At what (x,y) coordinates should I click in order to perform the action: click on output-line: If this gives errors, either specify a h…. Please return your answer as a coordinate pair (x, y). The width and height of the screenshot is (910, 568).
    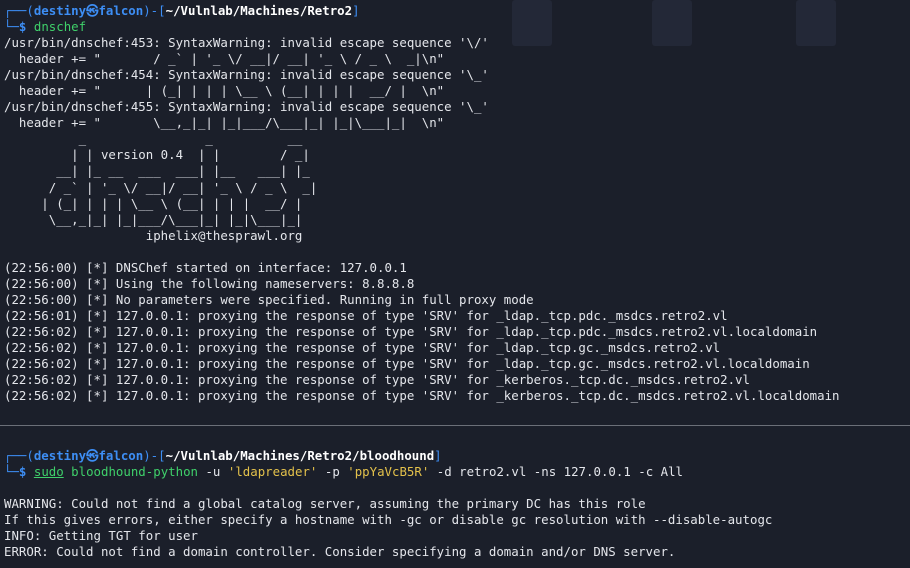
    Looking at the image, I should click on (388, 520).